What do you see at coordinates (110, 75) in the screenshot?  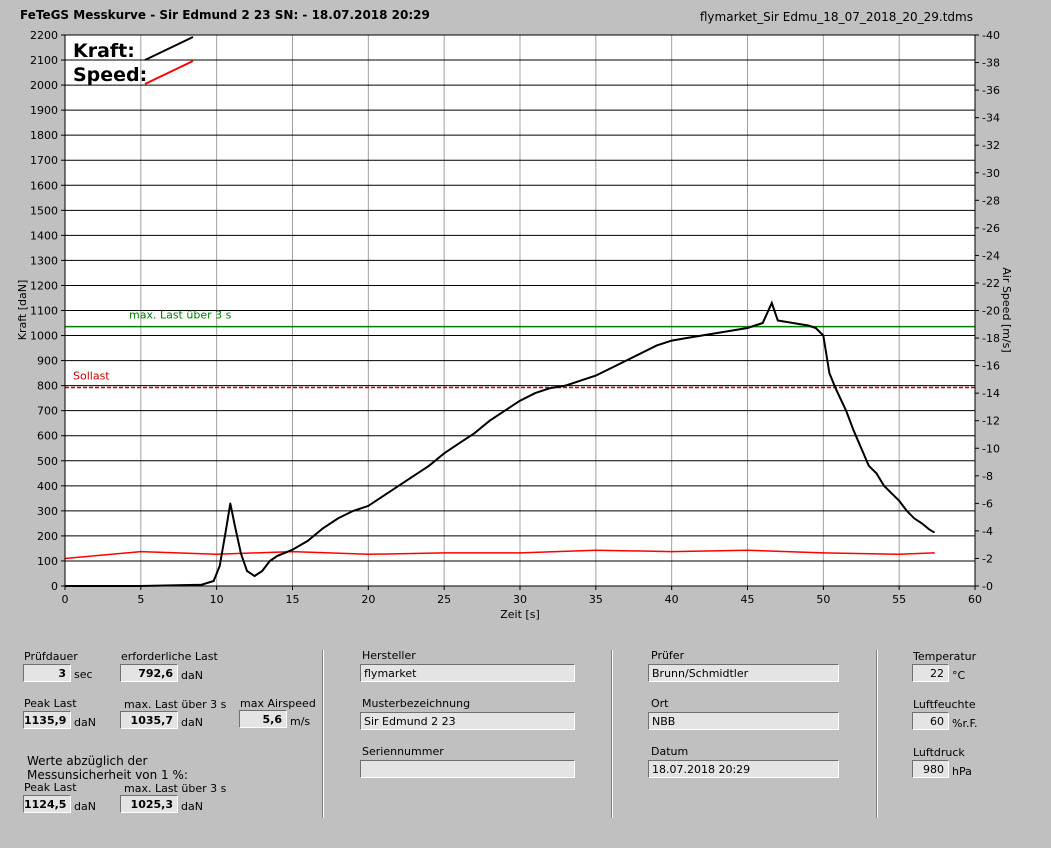 I see `legend-label-speed: Speed:` at bounding box center [110, 75].